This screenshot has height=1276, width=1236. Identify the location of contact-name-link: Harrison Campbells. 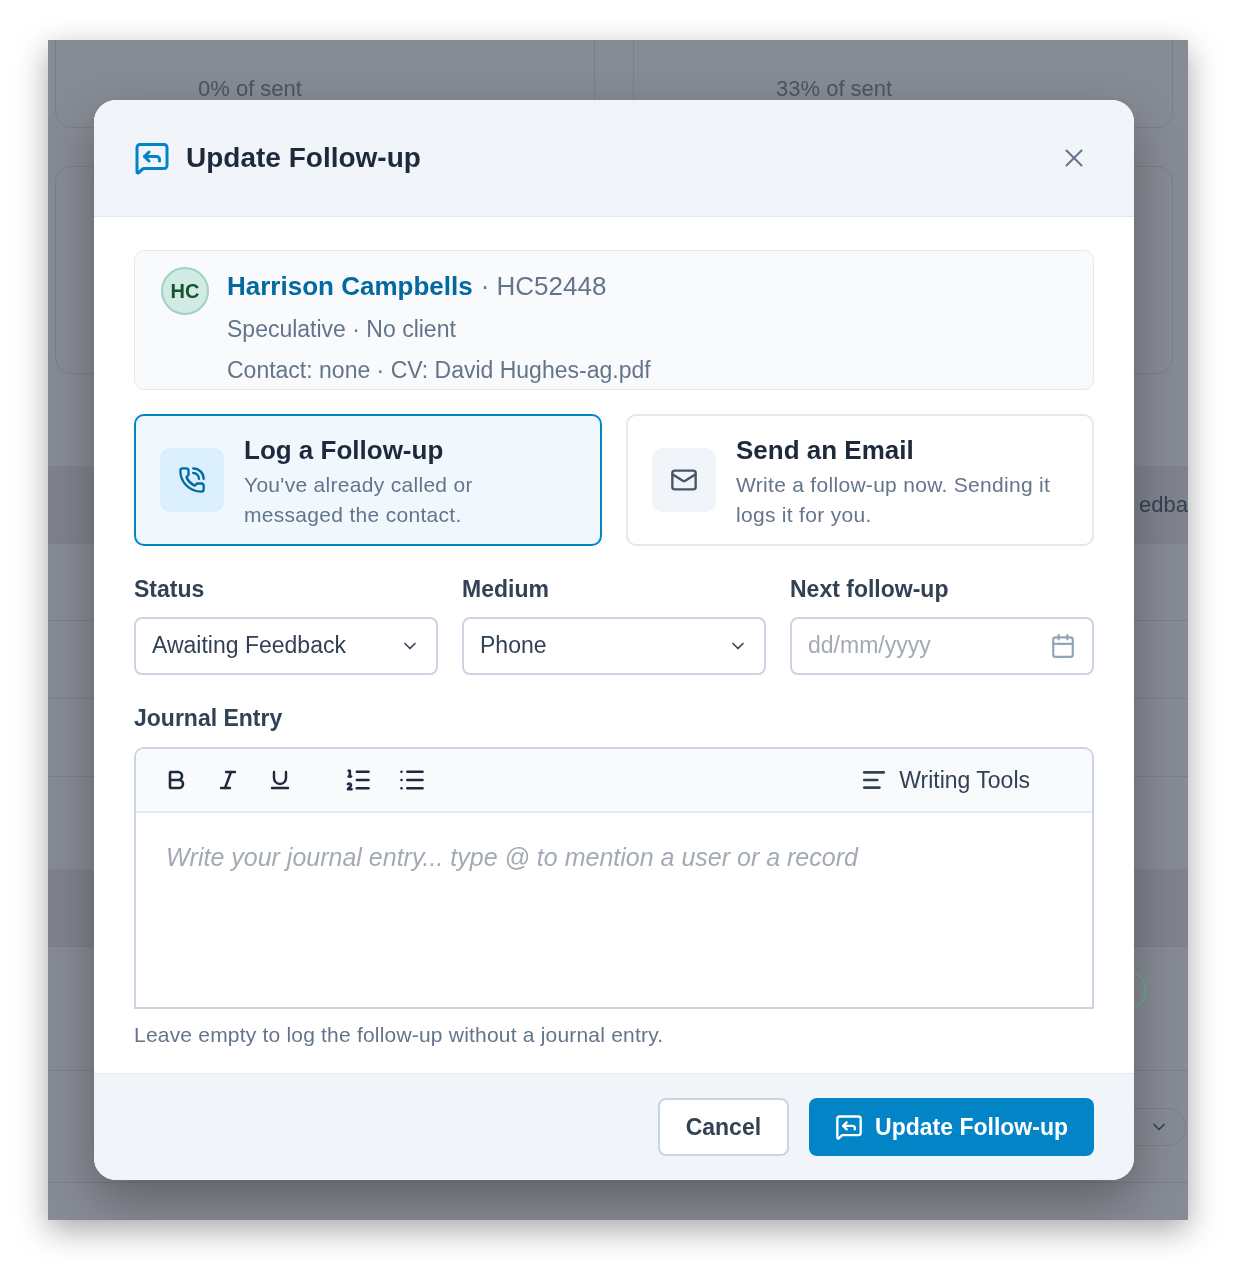
(350, 286).